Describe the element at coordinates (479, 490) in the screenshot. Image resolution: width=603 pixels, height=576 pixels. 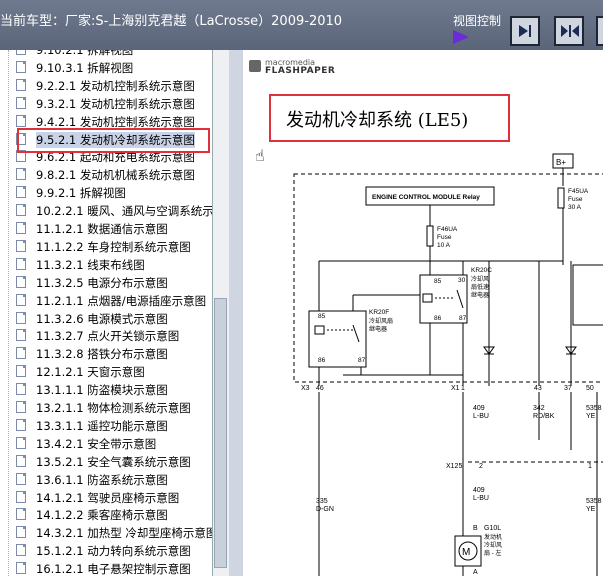
I see `svg-text: 409` at that location.